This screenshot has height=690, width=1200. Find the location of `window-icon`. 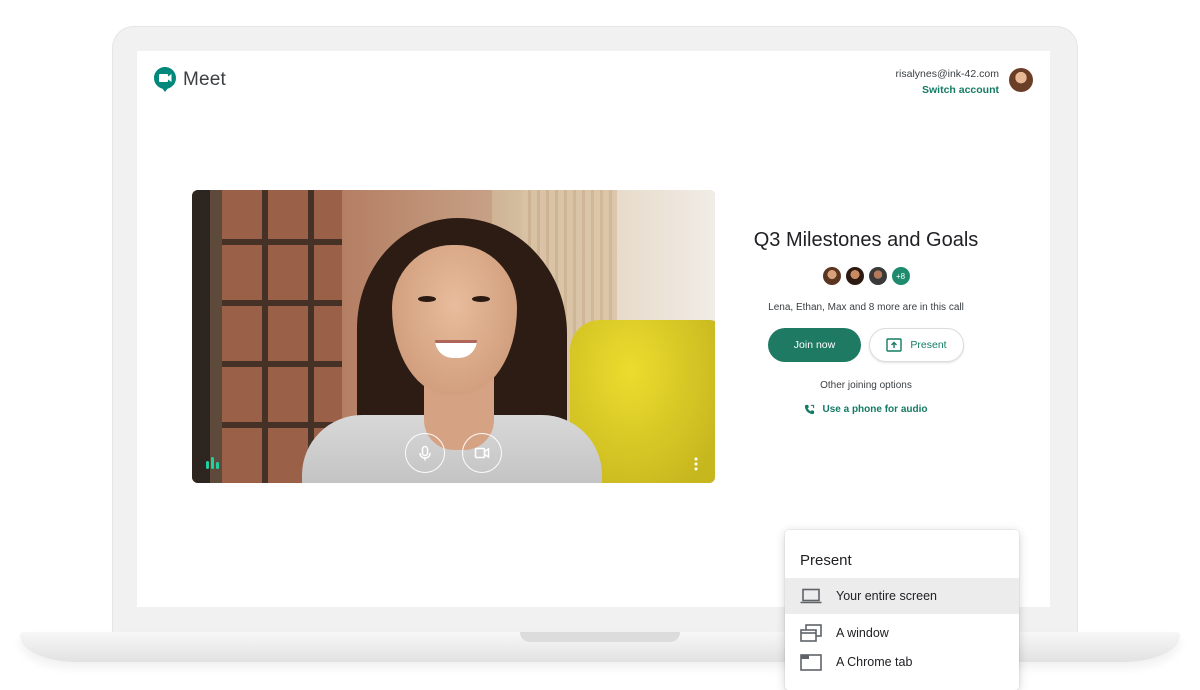

window-icon is located at coordinates (811, 633).